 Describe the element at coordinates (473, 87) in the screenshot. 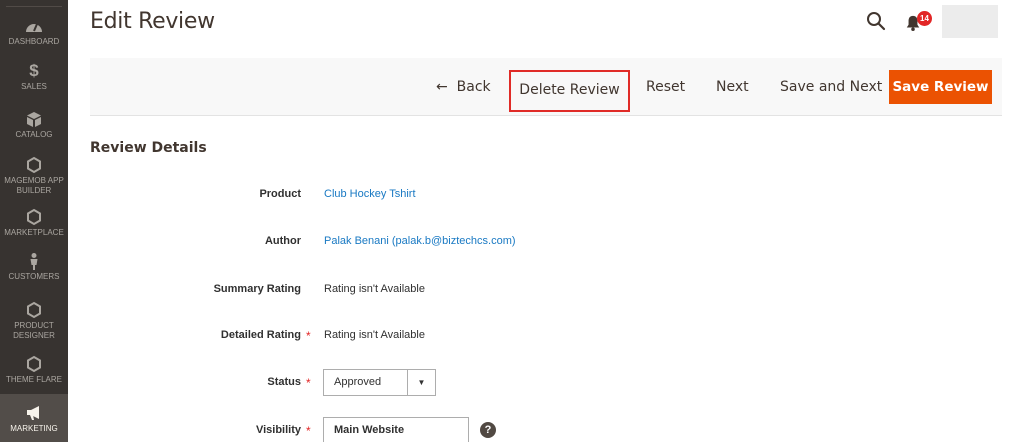

I see `back-button-label: Back` at that location.